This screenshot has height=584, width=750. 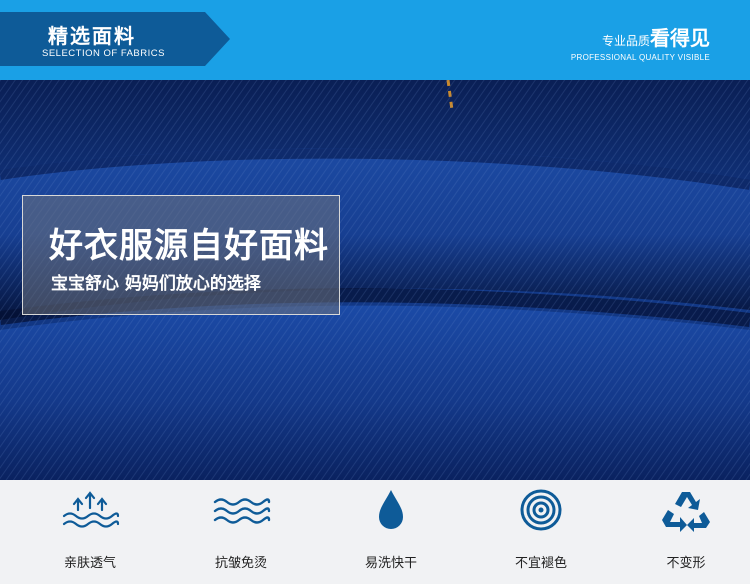 I want to click on feature-no-deform: 不变形, so click(x=680, y=532).